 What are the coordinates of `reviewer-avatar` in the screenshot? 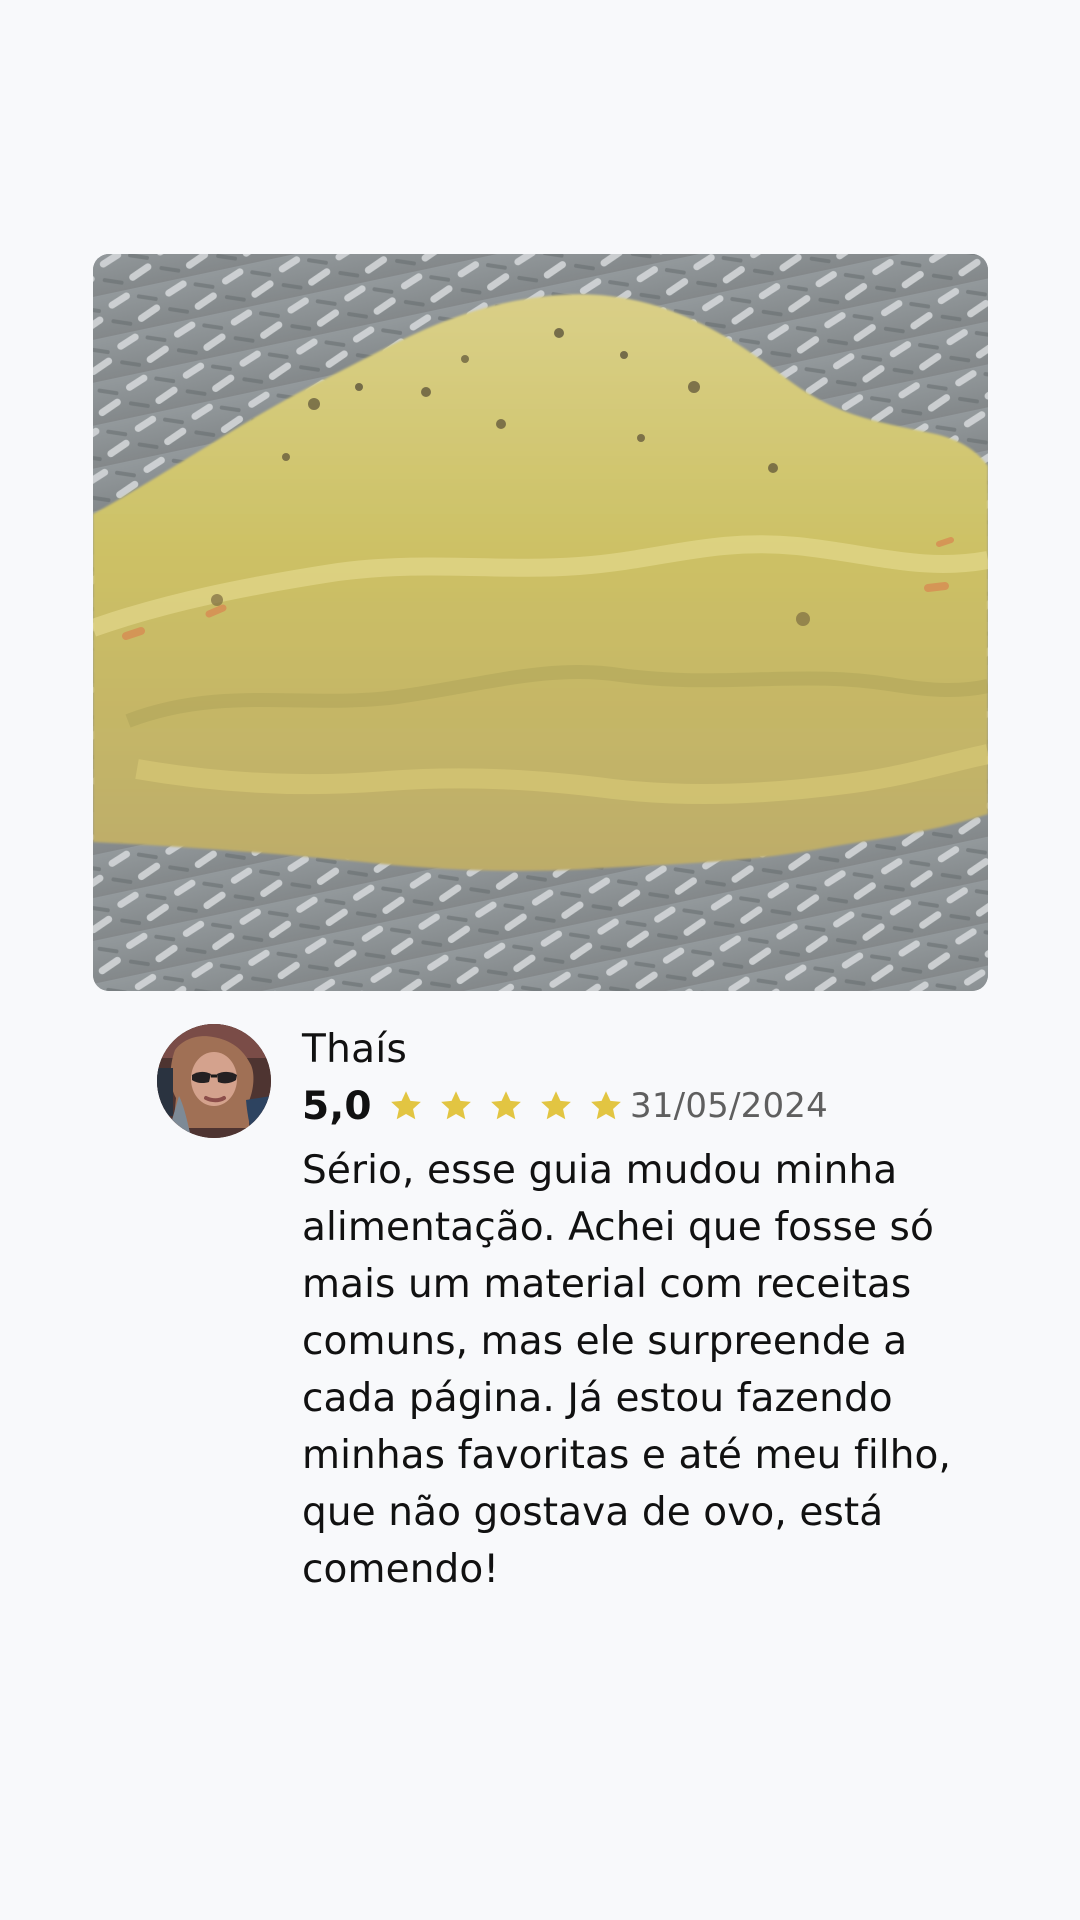 It's located at (214, 1081).